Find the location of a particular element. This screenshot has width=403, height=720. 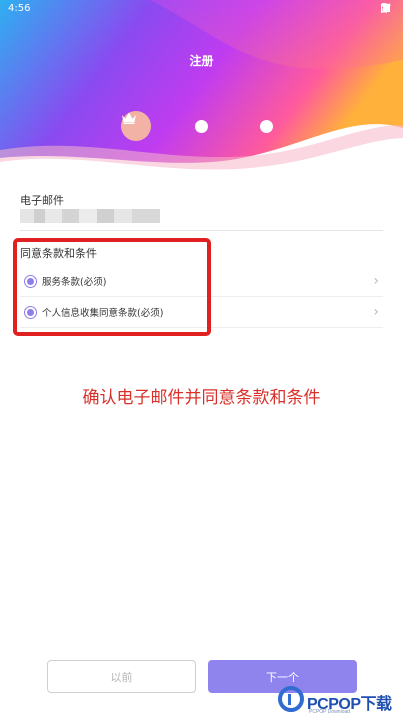

status-bar: 4:56 is located at coordinates (201, 9).